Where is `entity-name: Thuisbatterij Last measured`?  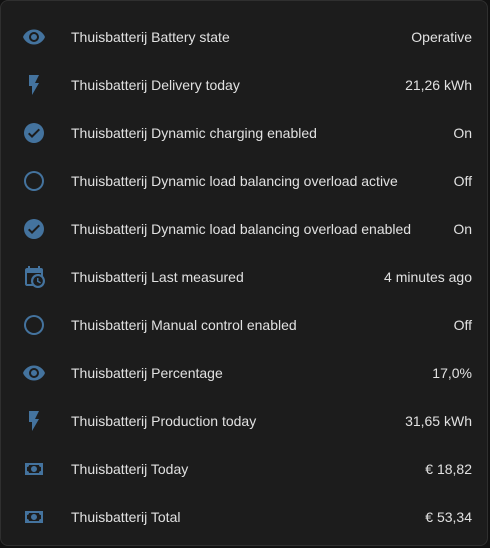
entity-name: Thuisbatterij Last measured is located at coordinates (157, 277).